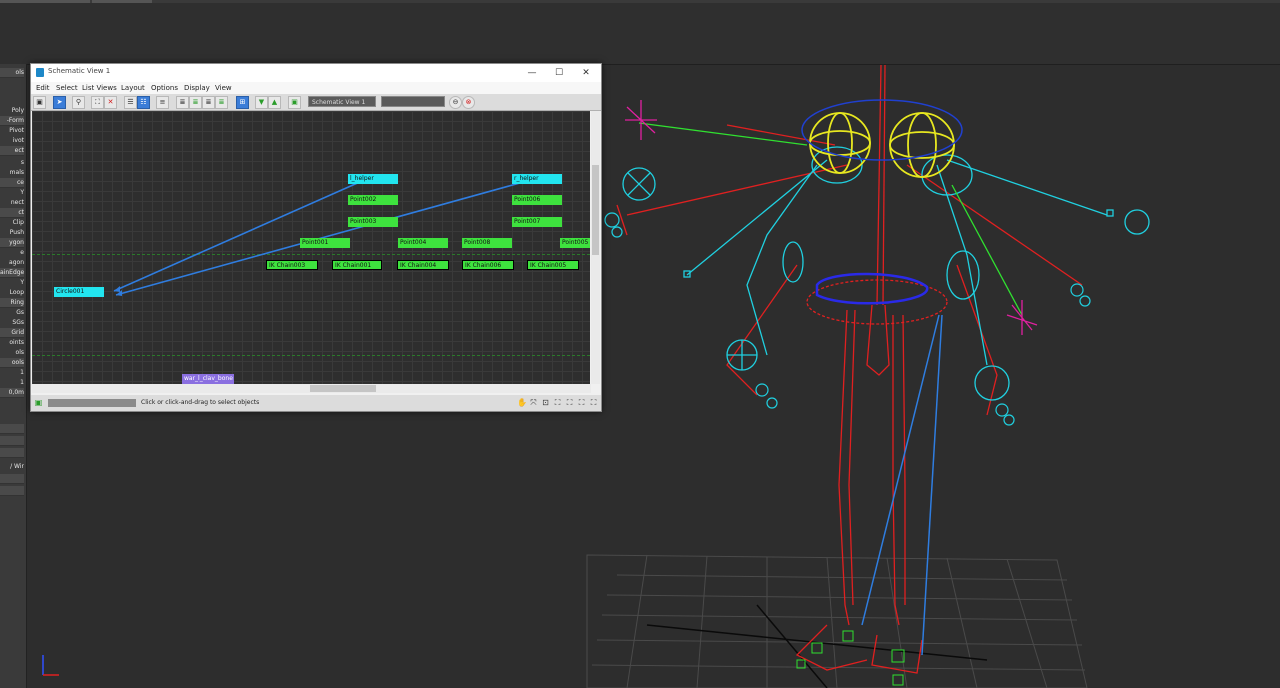 This screenshot has width=1280, height=688. Describe the element at coordinates (581, 402) in the screenshot. I see `pan-to-selected-icon: ⛶` at that location.